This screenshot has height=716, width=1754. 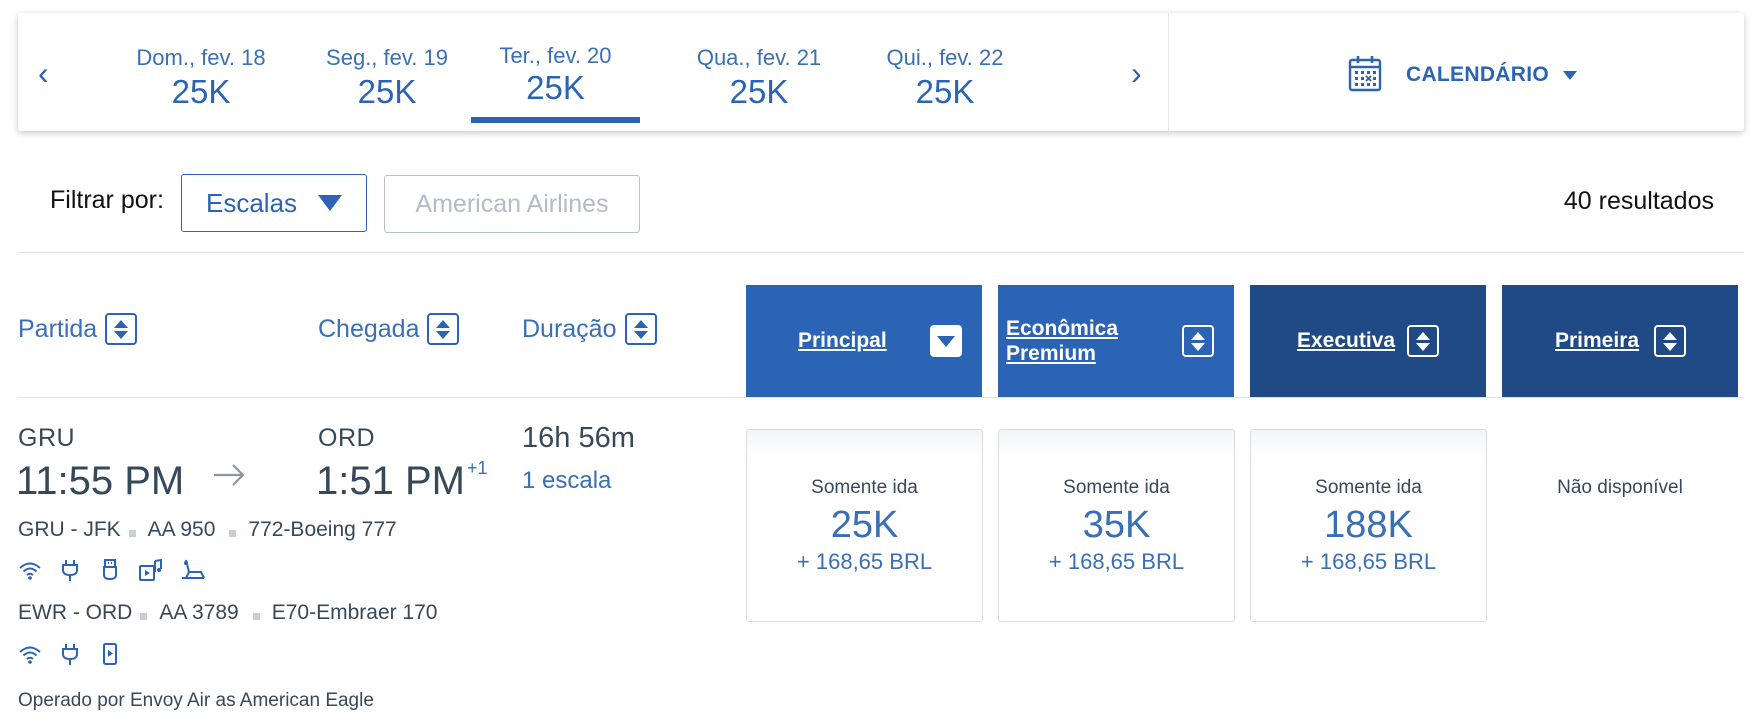 What do you see at coordinates (69, 529) in the screenshot?
I see `segment-route: GRU - JFK` at bounding box center [69, 529].